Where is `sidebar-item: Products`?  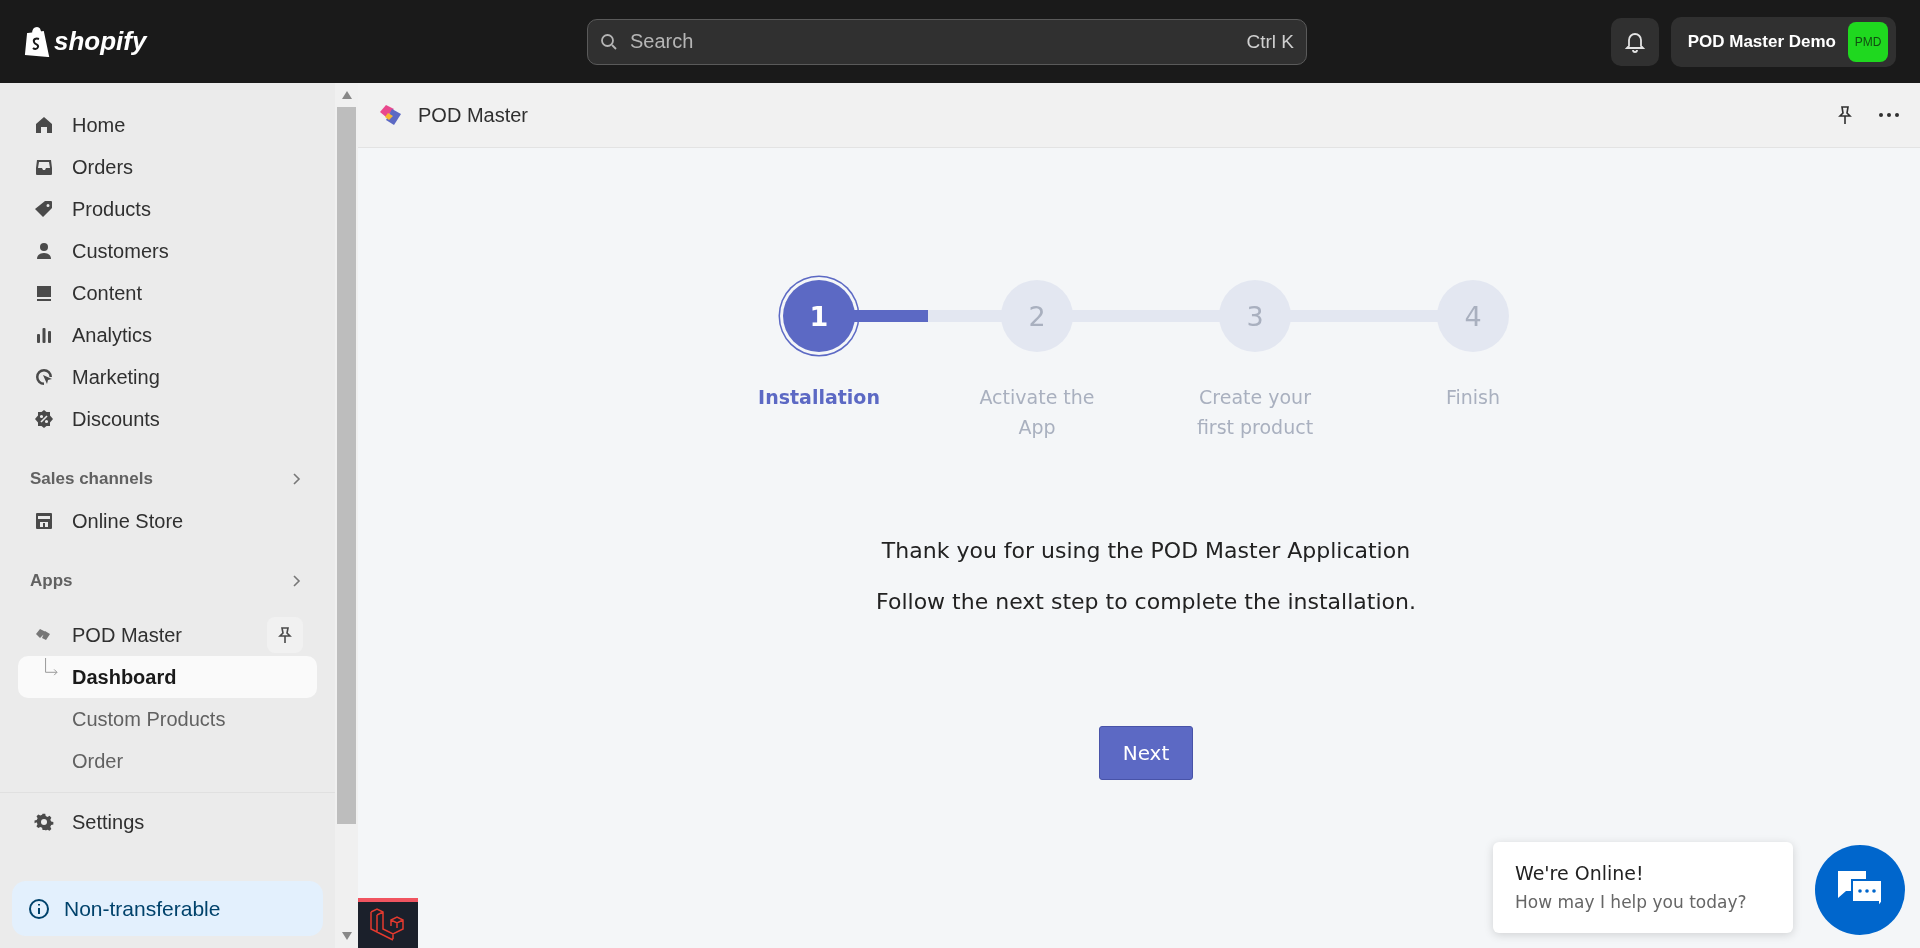
sidebar-item: Products is located at coordinates (167, 209).